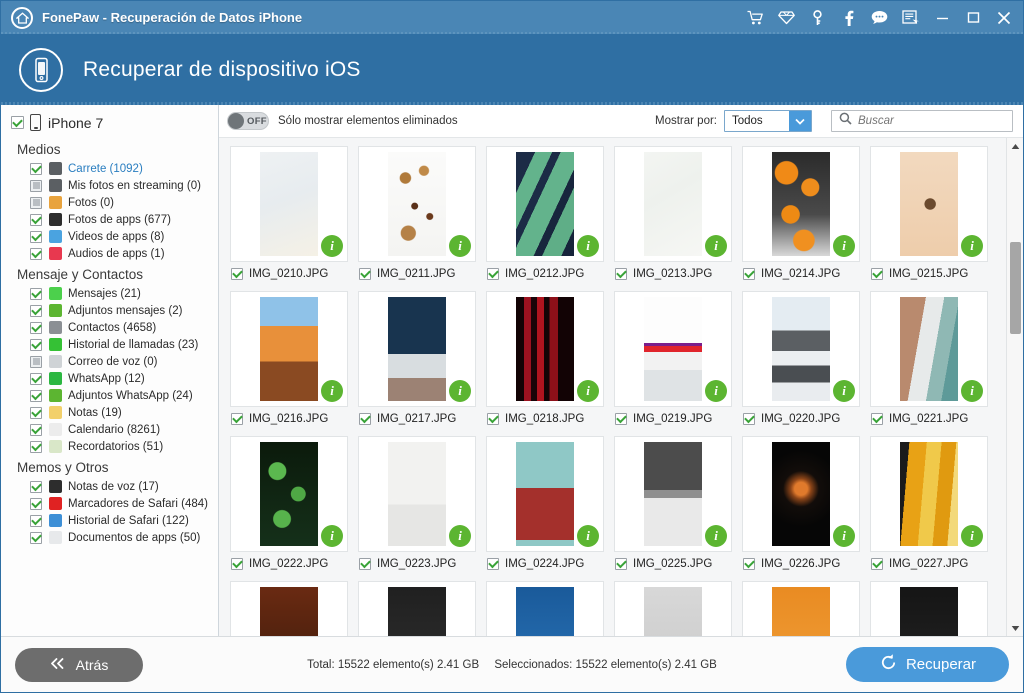  What do you see at coordinates (786, 17) in the screenshot?
I see `diamond-icon` at bounding box center [786, 17].